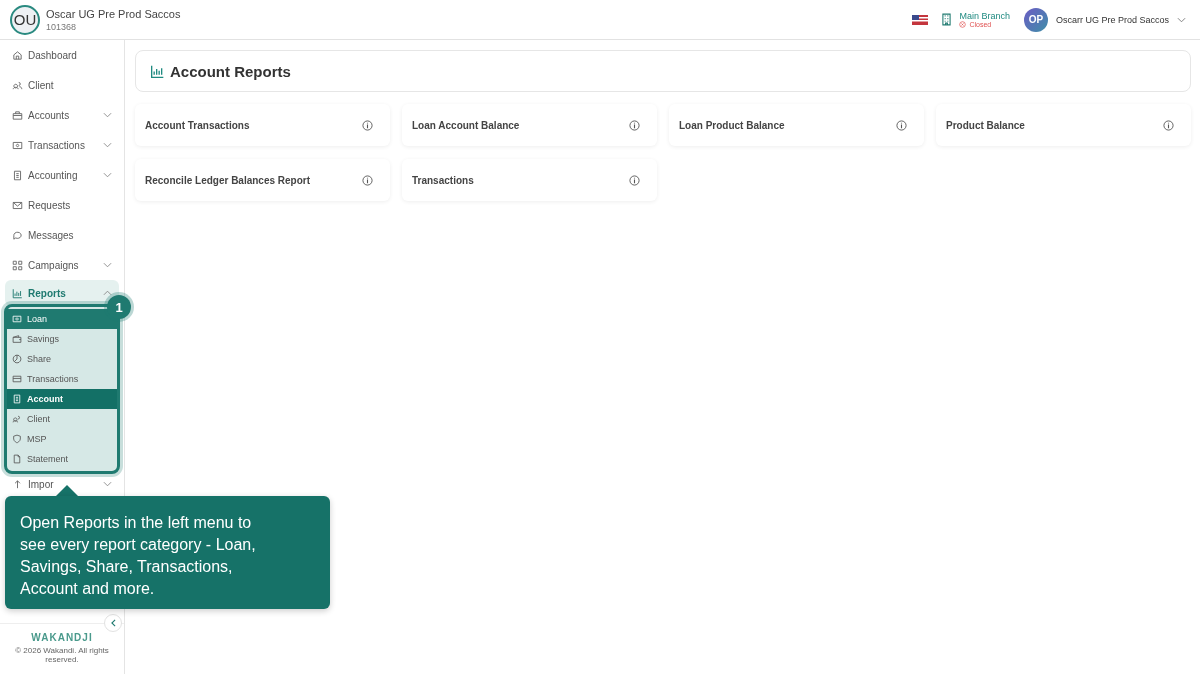  What do you see at coordinates (920, 19) in the screenshot?
I see `flag-icon` at bounding box center [920, 19].